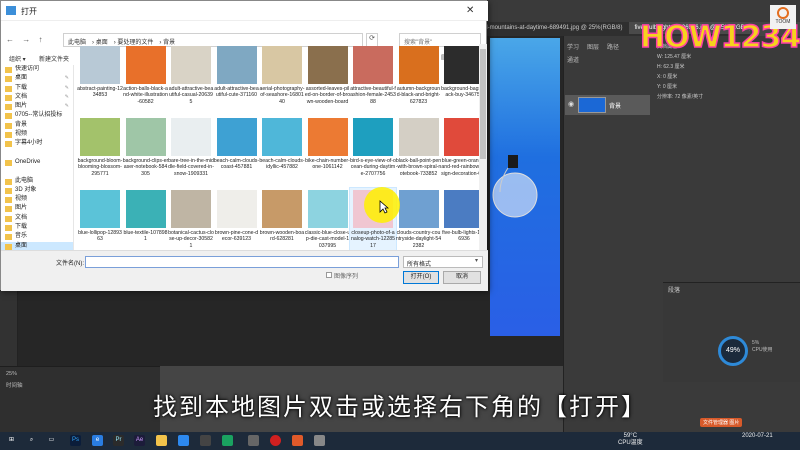  What do you see at coordinates (37, 208) in the screenshot?
I see `nav-item: 图片` at bounding box center [37, 208].